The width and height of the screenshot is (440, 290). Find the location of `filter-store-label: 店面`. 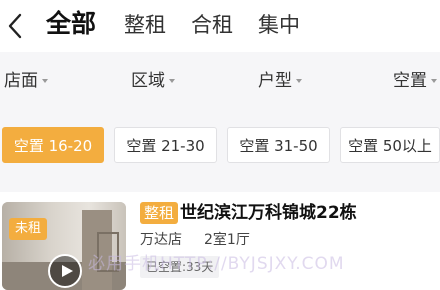

filter-store-label: 店面 is located at coordinates (21, 81).